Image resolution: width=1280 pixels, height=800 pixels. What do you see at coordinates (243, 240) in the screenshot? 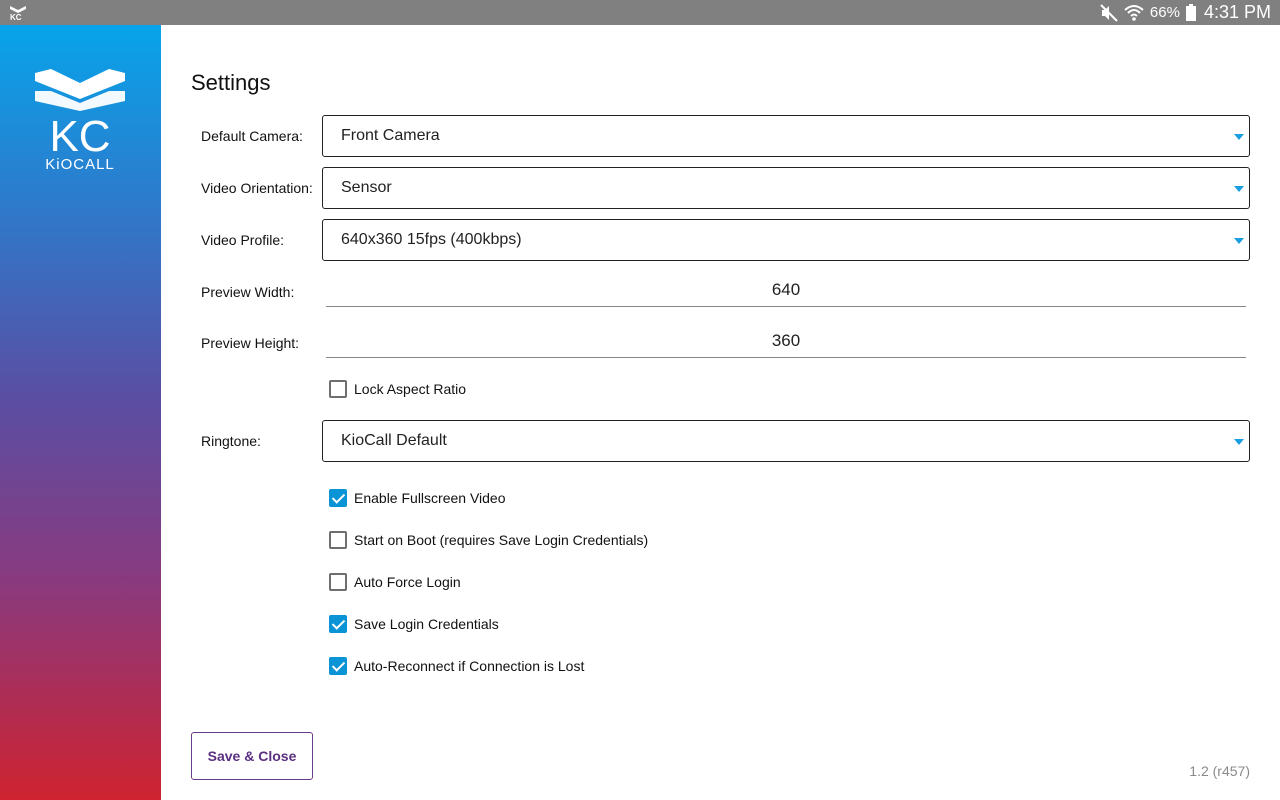
I see `video-profile-label: Video Profile:` at bounding box center [243, 240].